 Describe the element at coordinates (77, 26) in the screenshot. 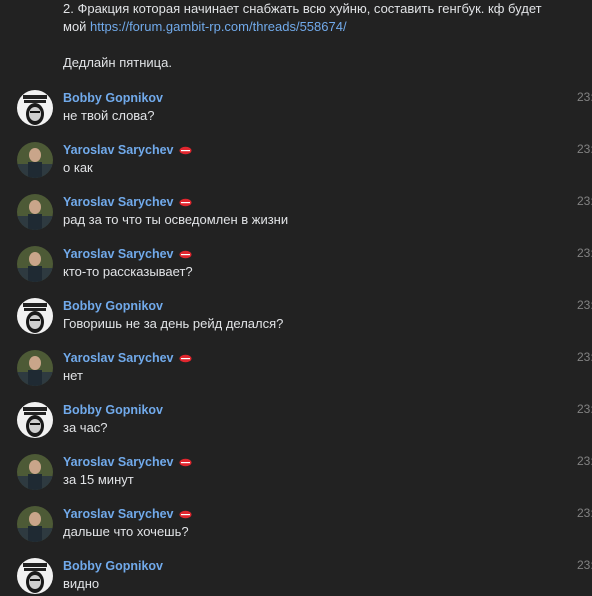

I see `previous-message-prefix: мой` at that location.